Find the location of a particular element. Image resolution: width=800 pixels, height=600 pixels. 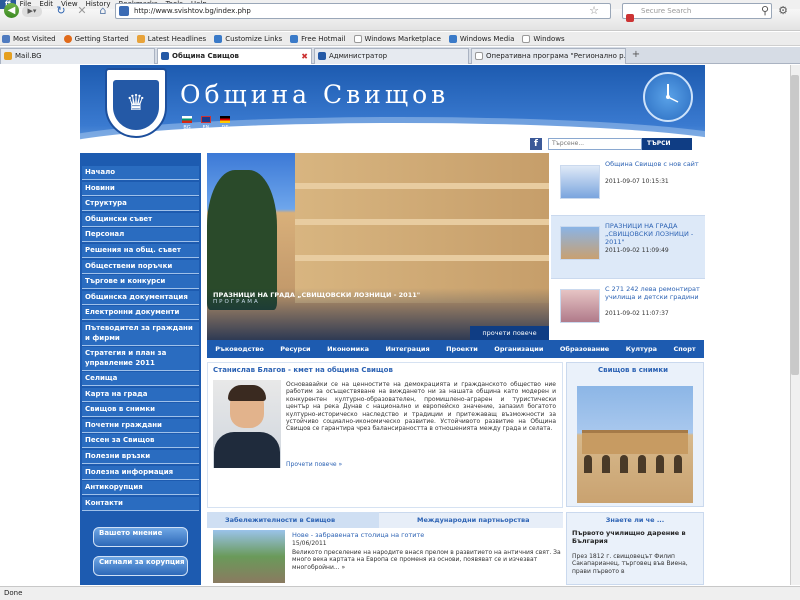

sidebar-item: Персонал is located at coordinates (140, 235).